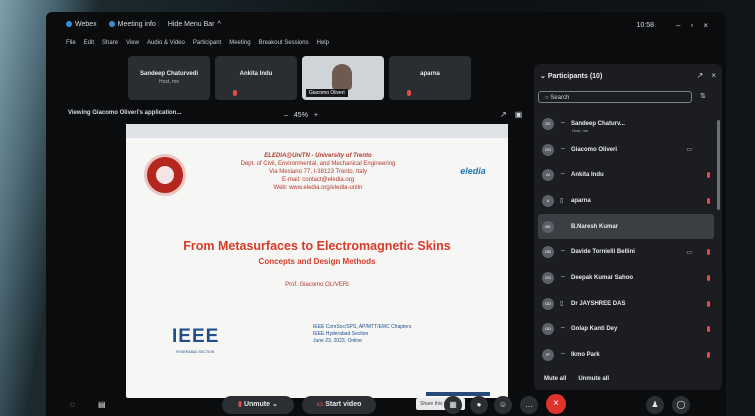 Image resolution: width=755 pixels, height=416 pixels. I want to click on thumbnail-name: Ankita Indu, so click(256, 74).